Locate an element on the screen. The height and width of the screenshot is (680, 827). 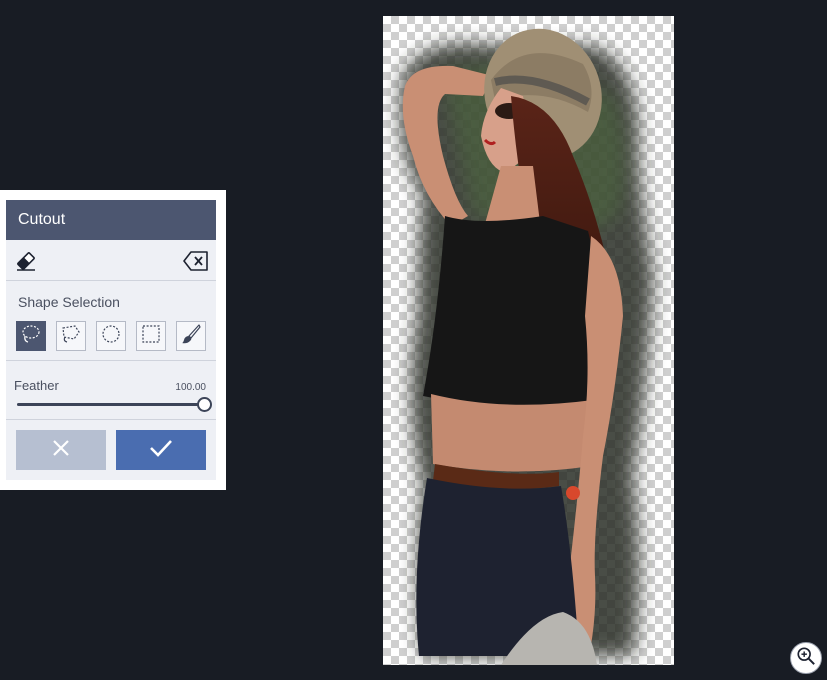
zoom-in-icon is located at coordinates (806, 658).